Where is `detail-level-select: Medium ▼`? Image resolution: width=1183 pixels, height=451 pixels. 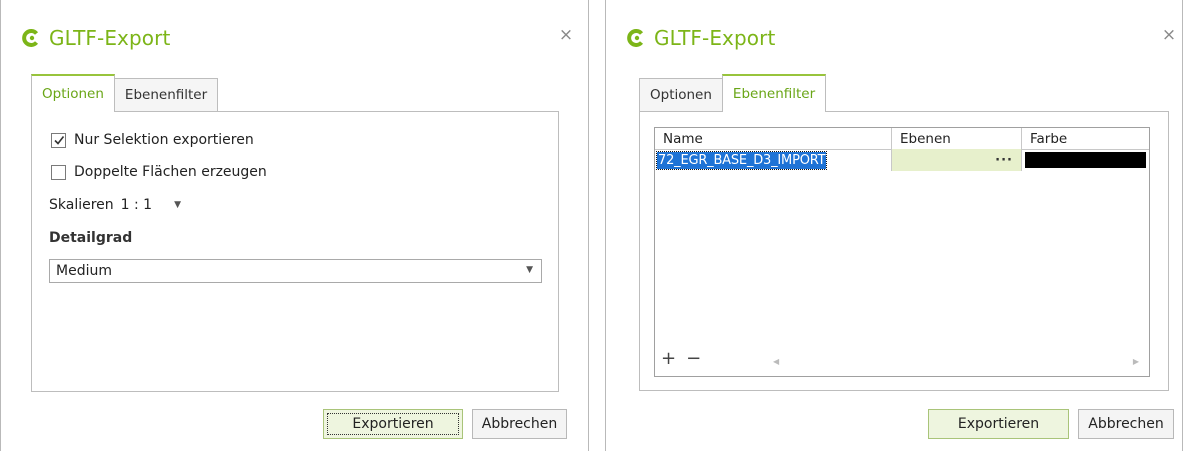 detail-level-select: Medium ▼ is located at coordinates (295, 271).